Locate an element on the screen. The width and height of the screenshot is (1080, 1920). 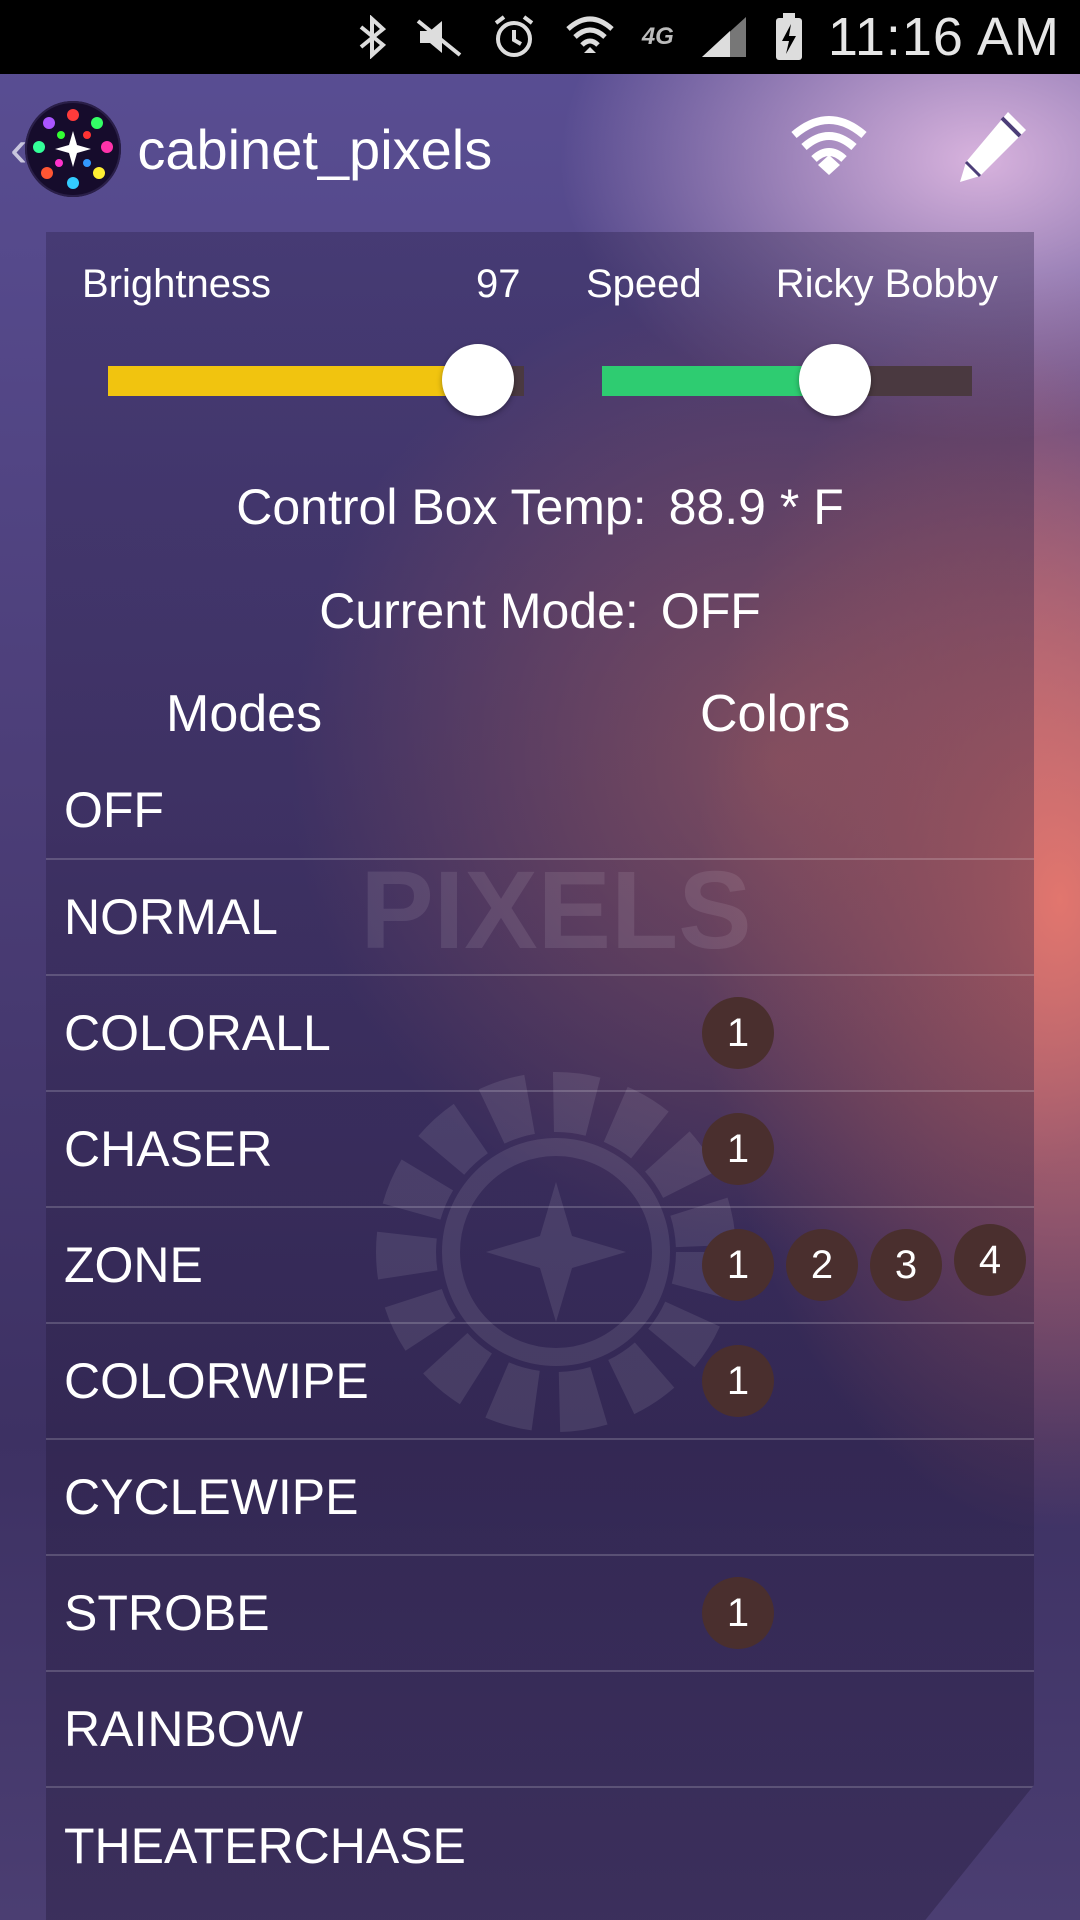
mode-name: THEATERCHASE is located at coordinates (265, 1846).